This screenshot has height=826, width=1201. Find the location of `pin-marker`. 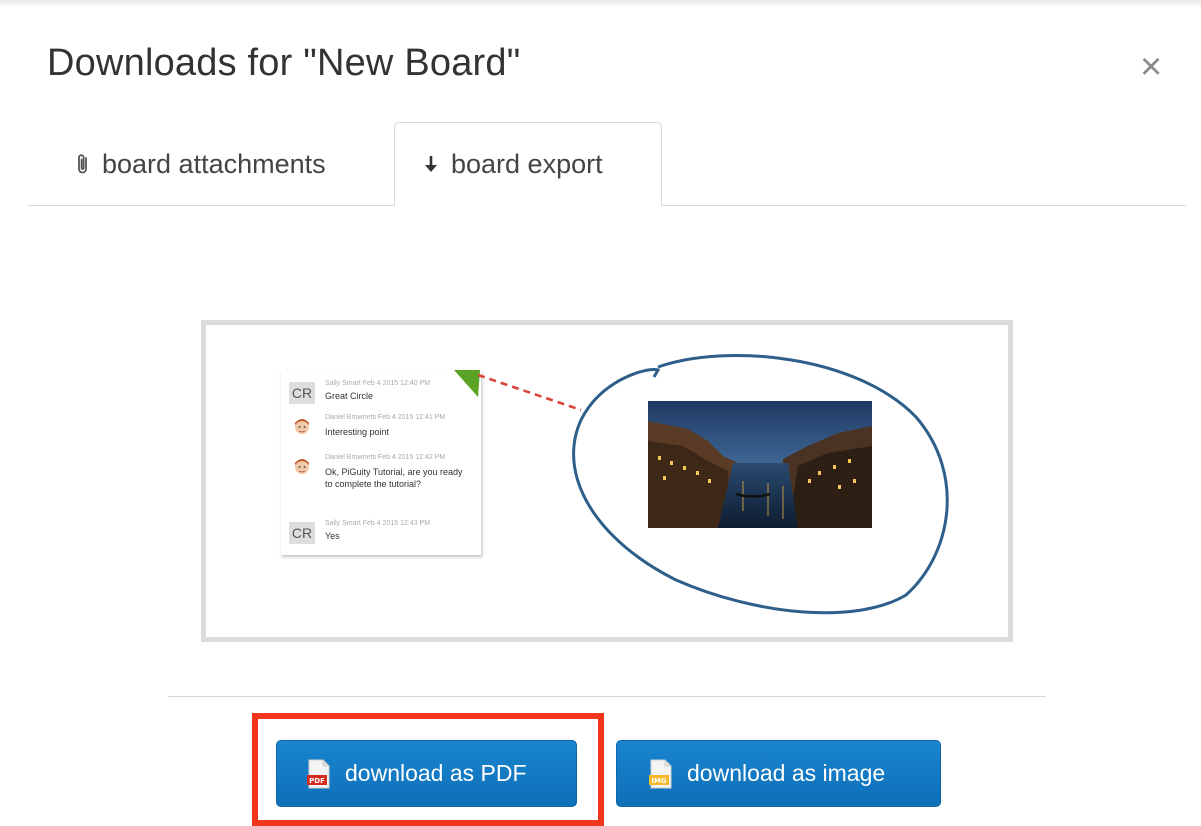

pin-marker is located at coordinates (467, 383).